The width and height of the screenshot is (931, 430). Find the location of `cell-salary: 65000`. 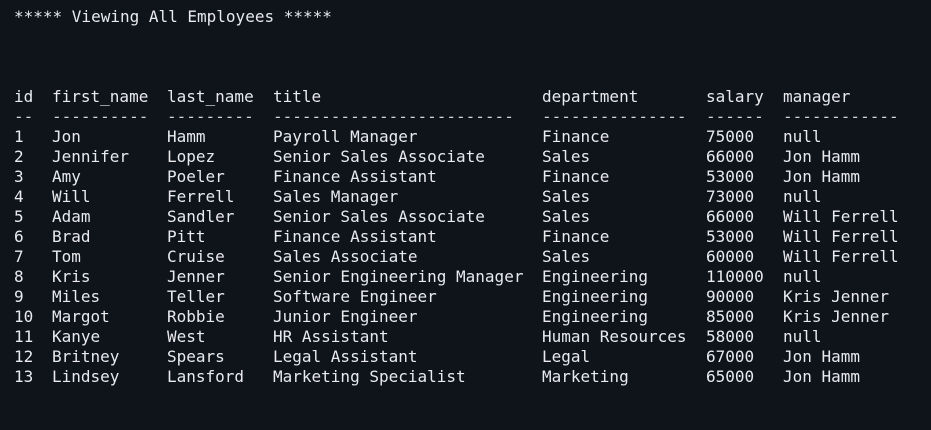

cell-salary: 65000 is located at coordinates (730, 376).